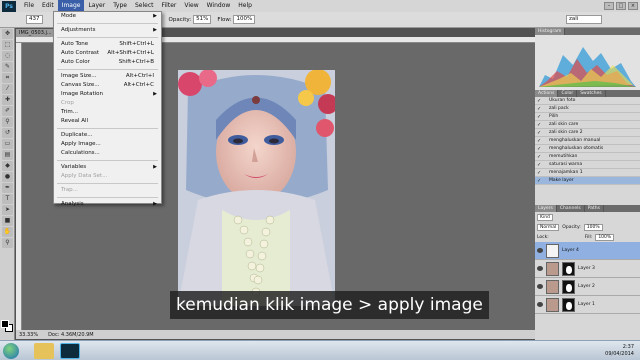  I want to click on menu-item-label: Auto Contrast, so click(80, 53).